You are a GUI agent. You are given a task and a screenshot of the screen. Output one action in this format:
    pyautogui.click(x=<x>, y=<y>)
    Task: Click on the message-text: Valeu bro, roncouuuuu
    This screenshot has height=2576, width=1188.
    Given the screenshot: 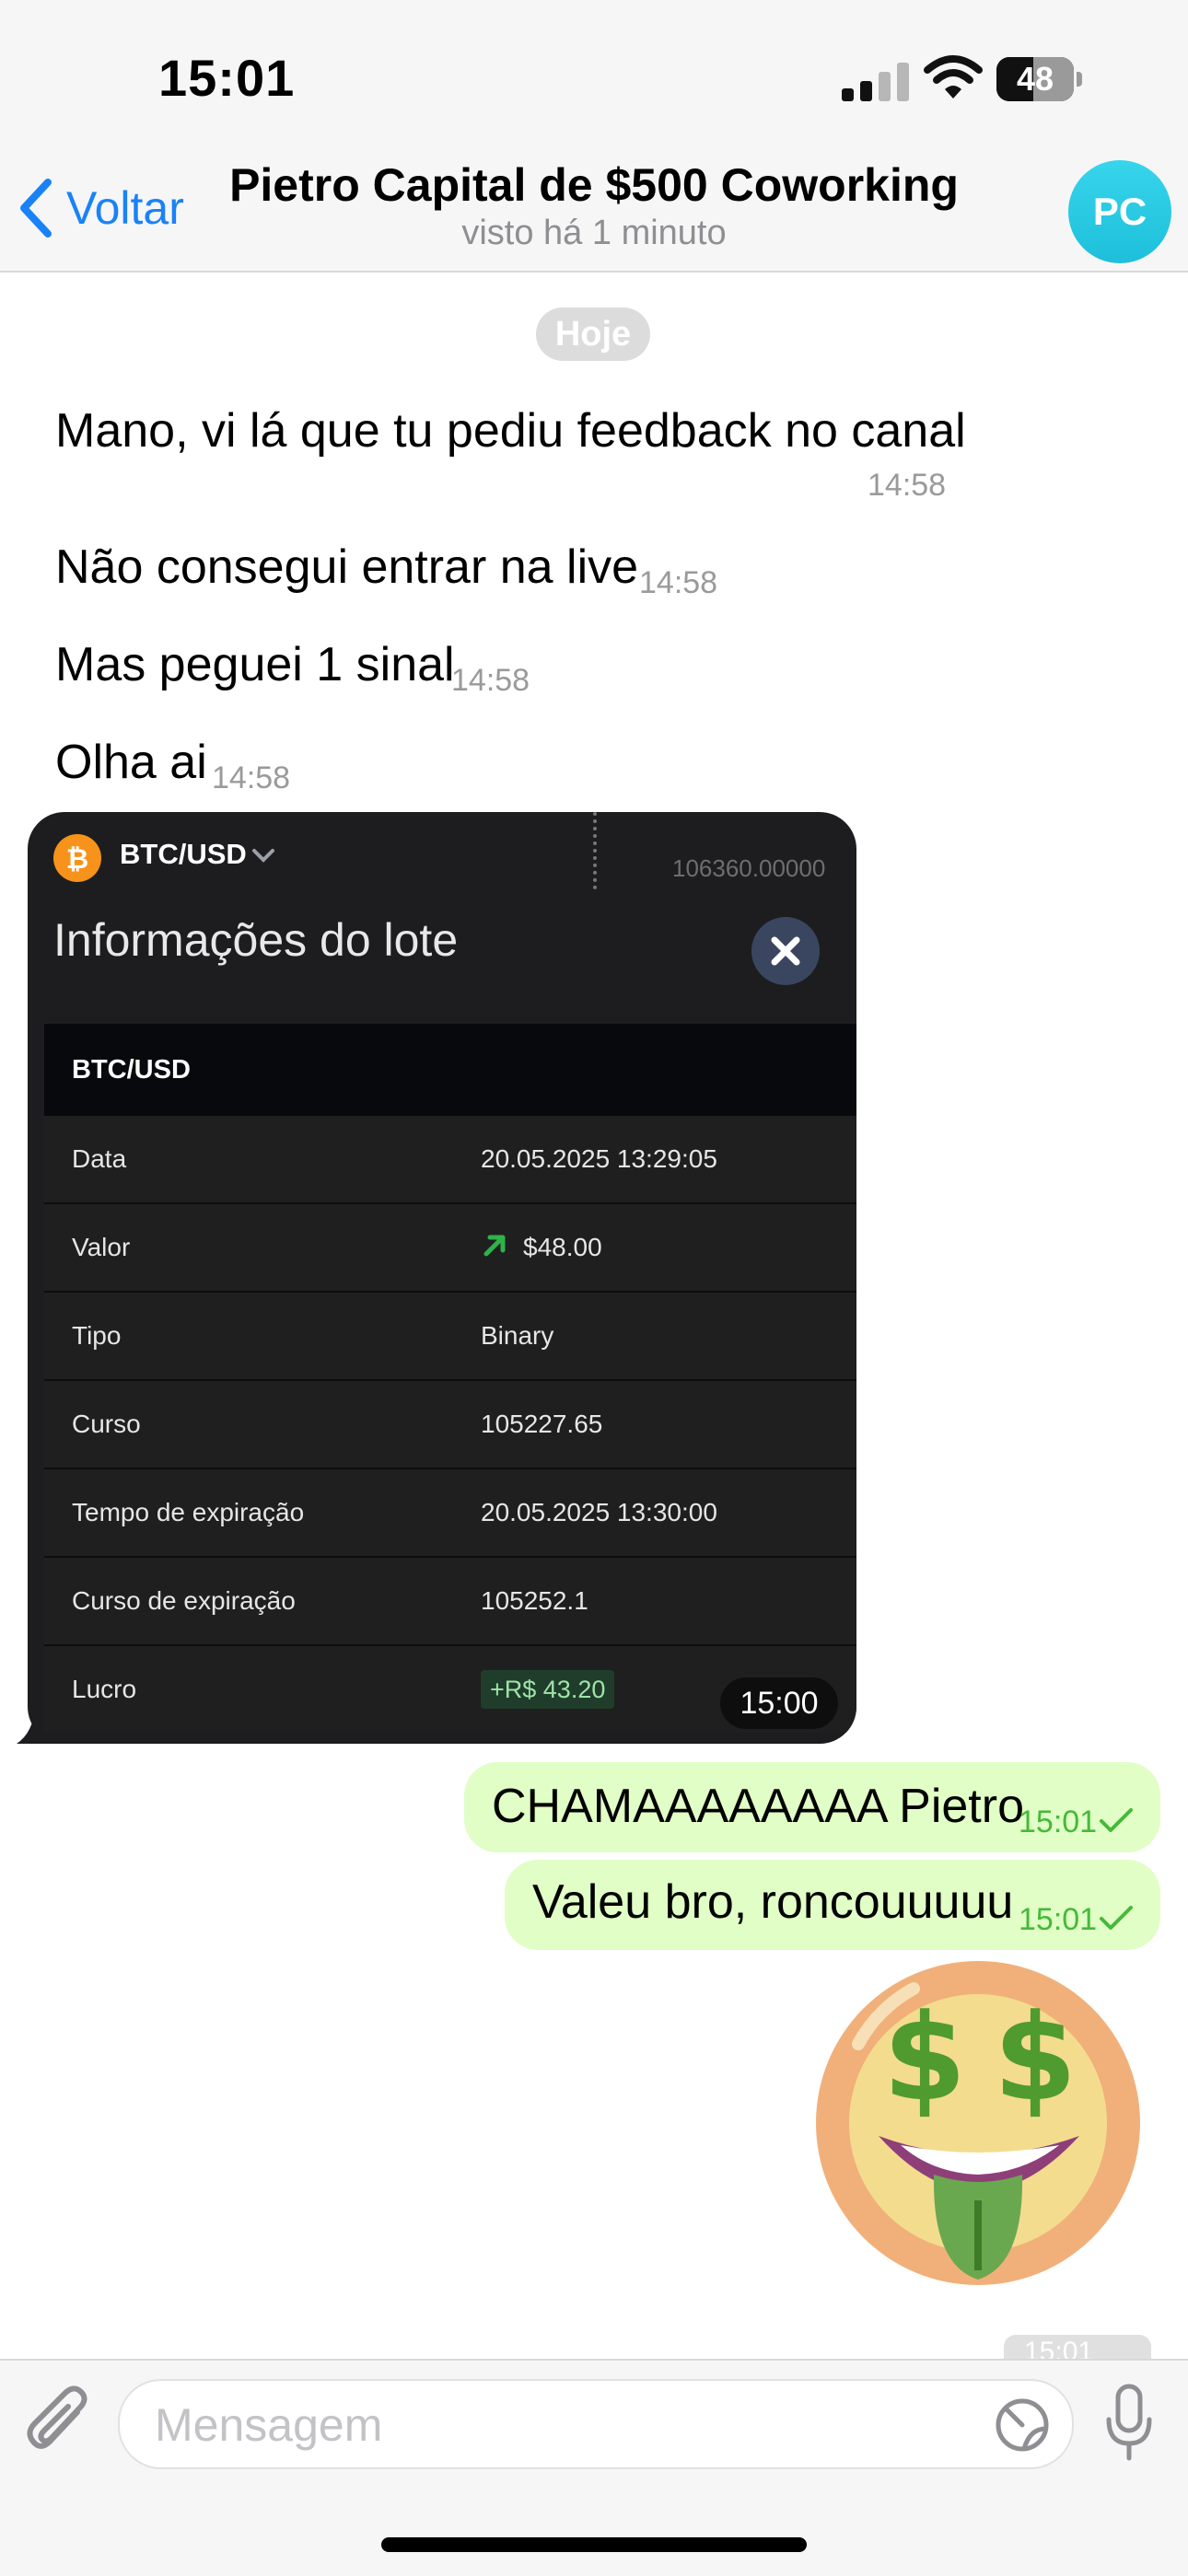 What is the action you would take?
    pyautogui.click(x=773, y=1902)
    